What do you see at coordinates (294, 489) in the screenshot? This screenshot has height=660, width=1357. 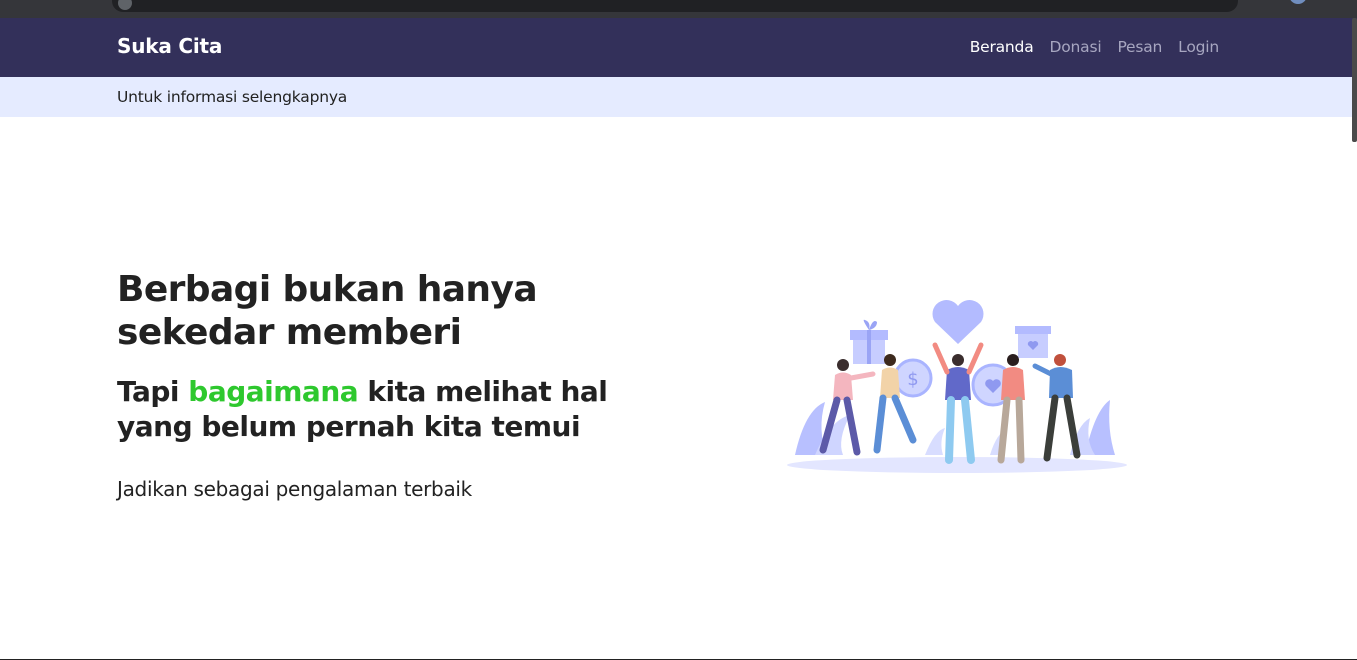 I see `hero-description: Jadikan sebagai pengalaman terbaik` at bounding box center [294, 489].